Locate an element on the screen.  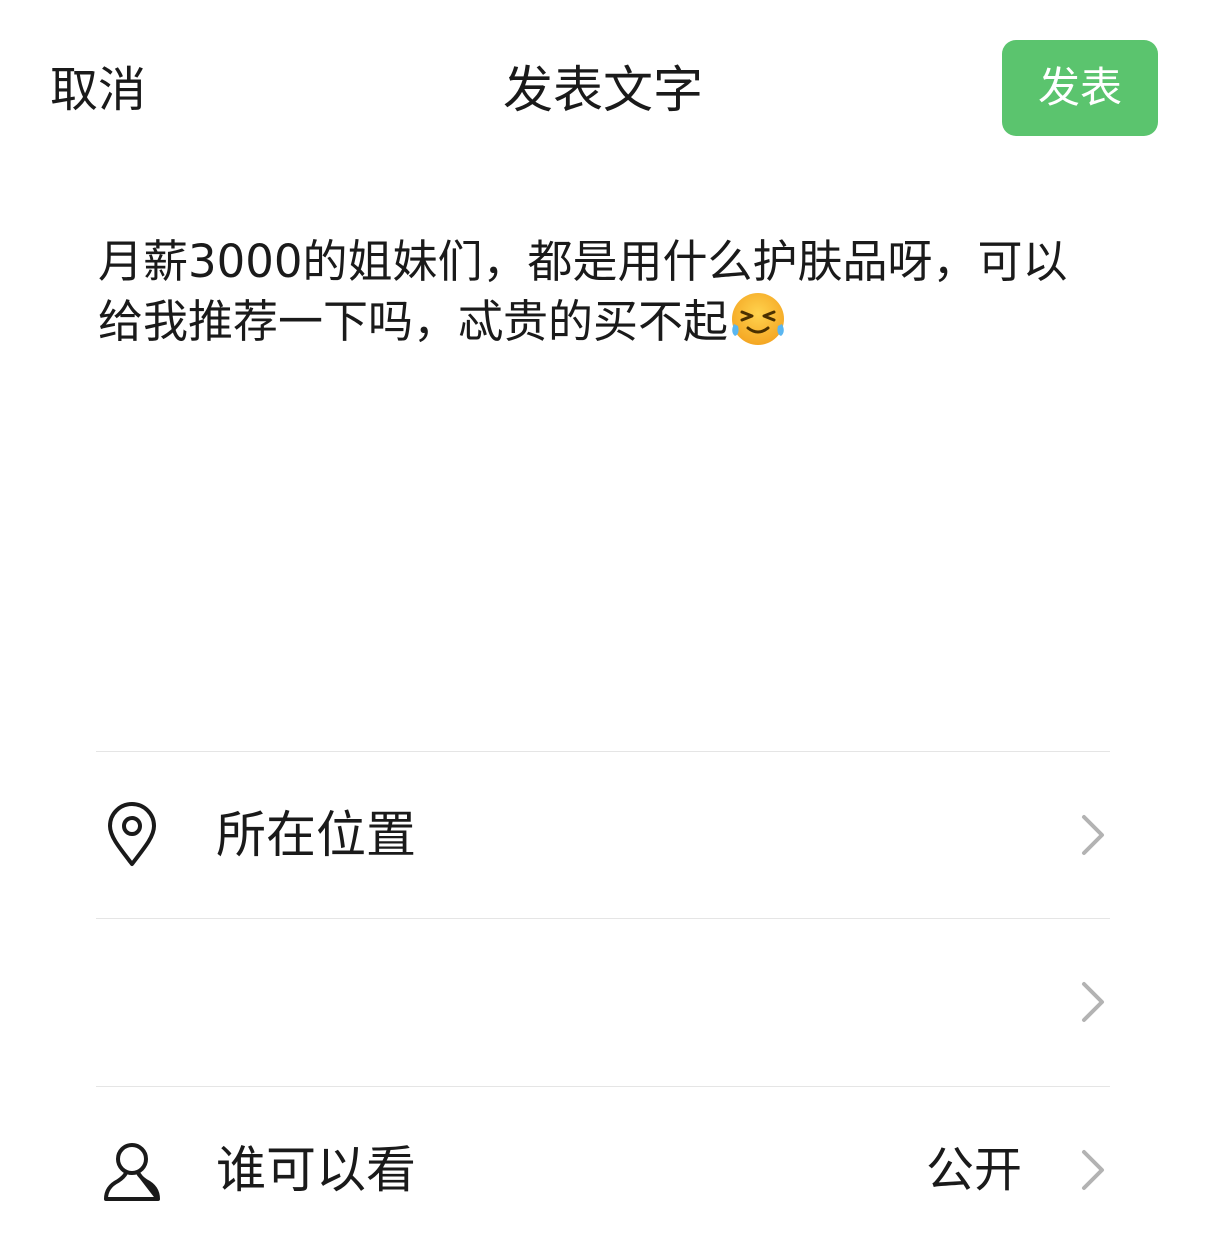
empty-option-row is located at coordinates (603, 1002).